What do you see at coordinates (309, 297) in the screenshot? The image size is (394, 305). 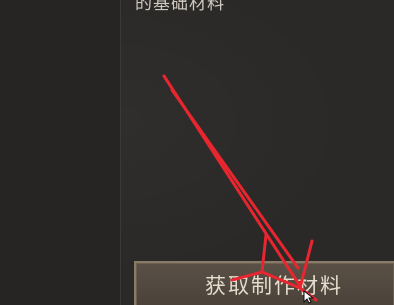 I see `mouse-pointer-icon` at bounding box center [309, 297].